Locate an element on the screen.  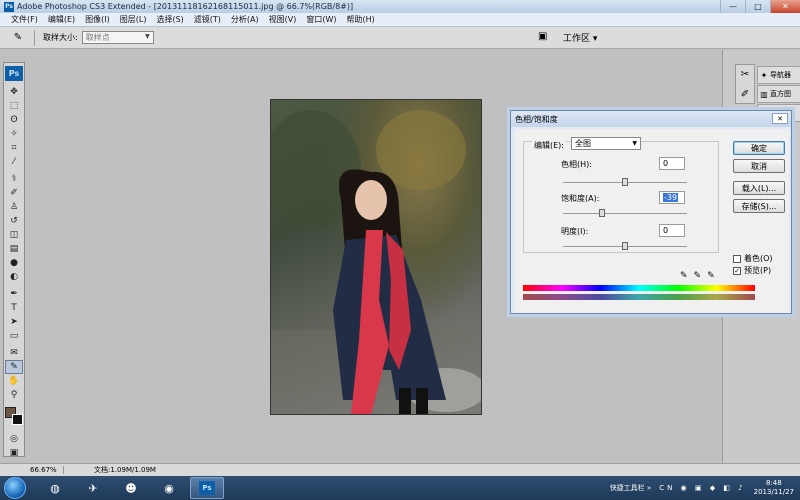
hue-label: 色相(H): is located at coordinates (576, 164).